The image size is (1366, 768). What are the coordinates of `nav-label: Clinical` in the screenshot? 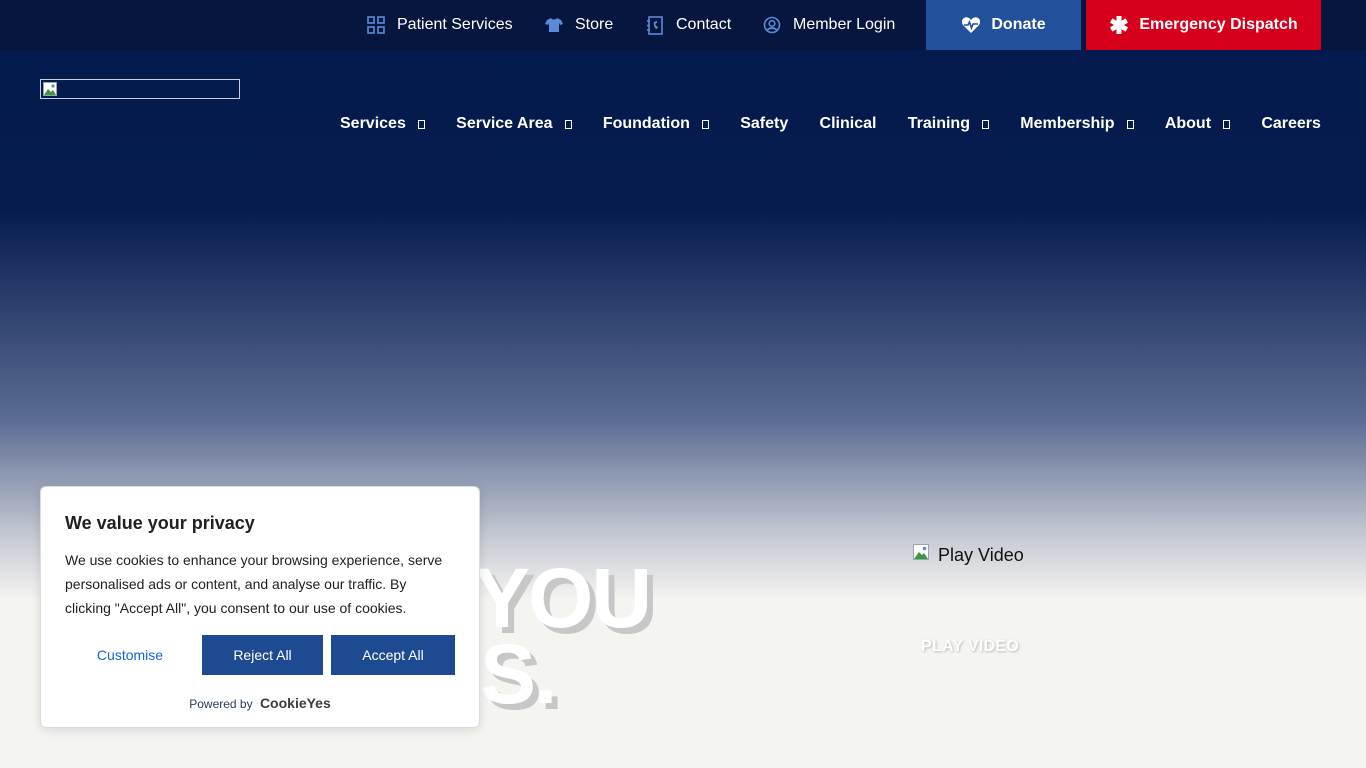 It's located at (848, 123).